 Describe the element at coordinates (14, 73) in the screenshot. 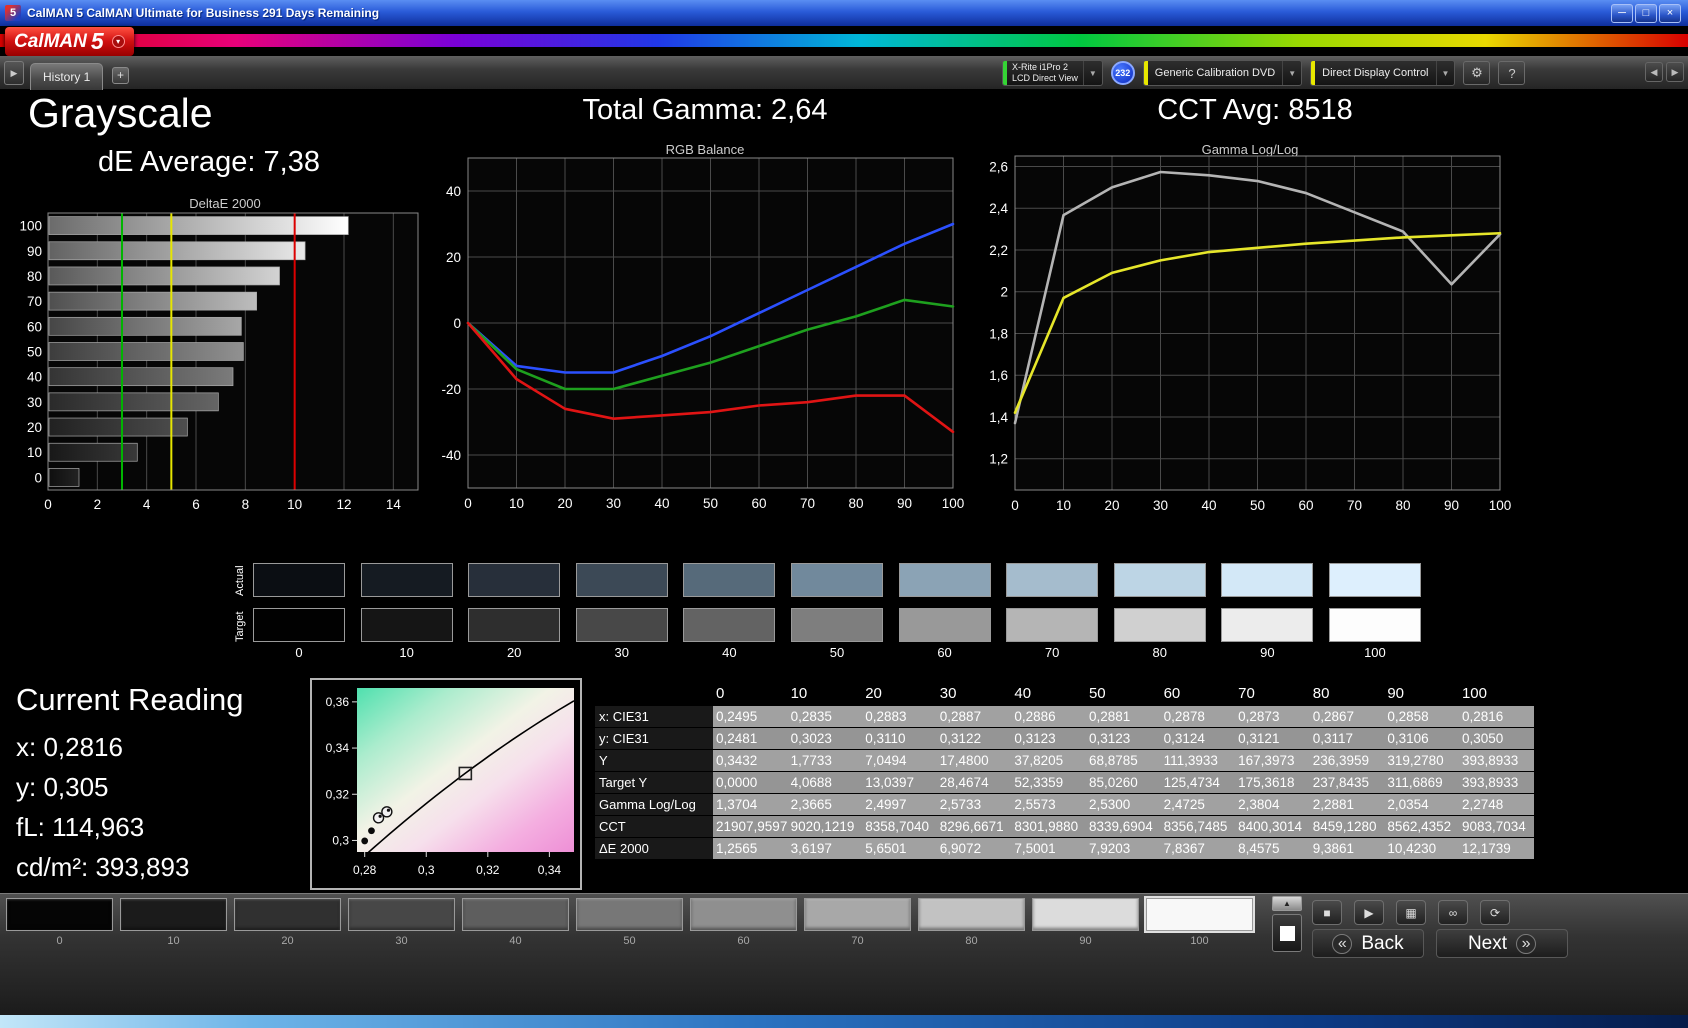

I see `panel-flyout-button: ▶` at that location.